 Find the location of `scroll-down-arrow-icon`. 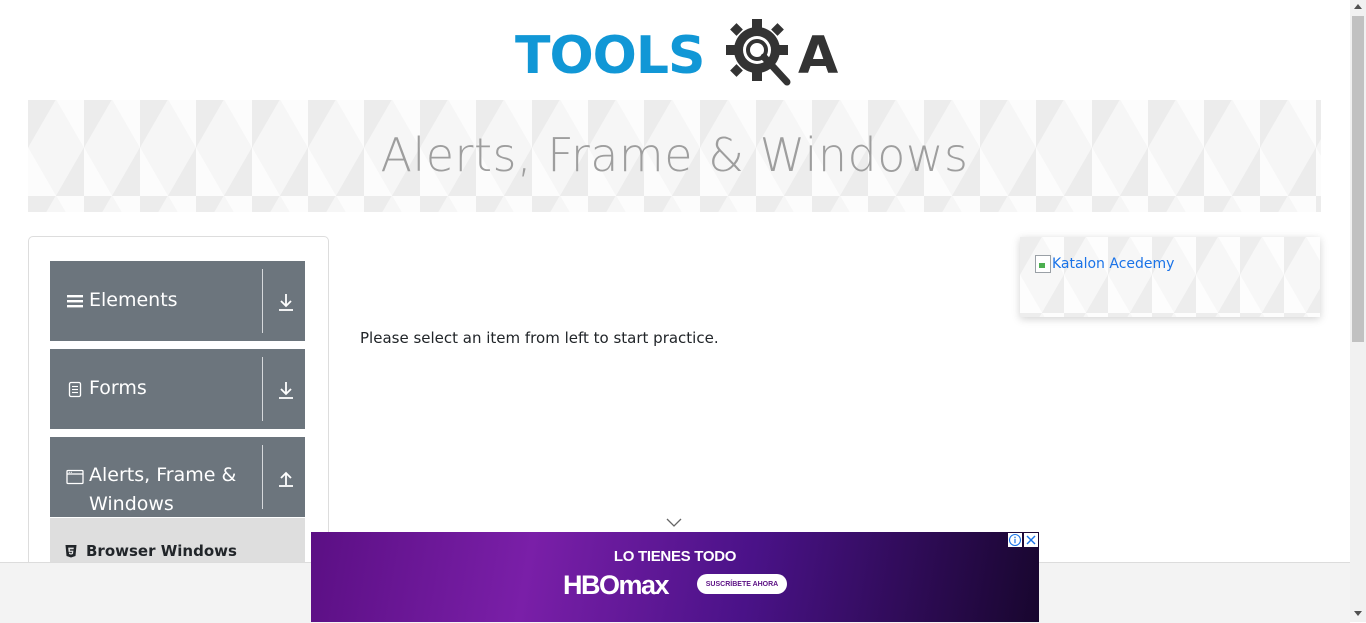

scroll-down-arrow-icon is located at coordinates (1358, 613).